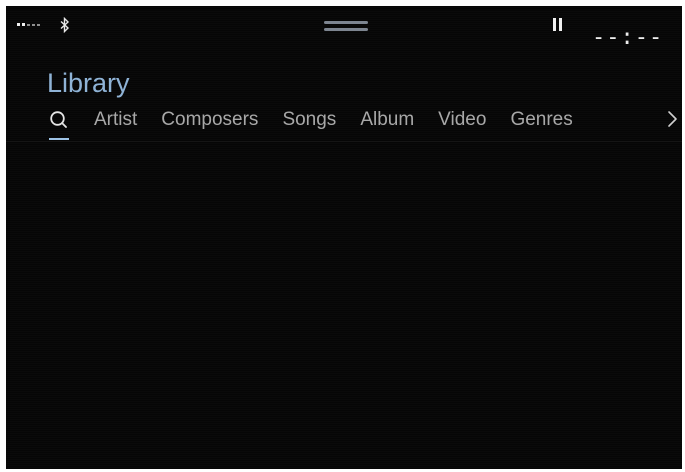 The image size is (685, 472). I want to click on tab-album: Album, so click(387, 120).